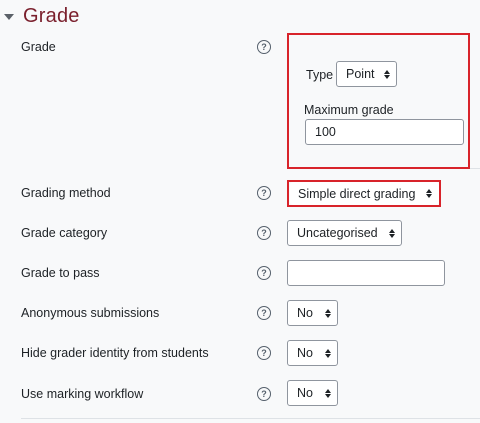  Describe the element at coordinates (378, 101) in the screenshot. I see `grade-highlight-box` at that location.